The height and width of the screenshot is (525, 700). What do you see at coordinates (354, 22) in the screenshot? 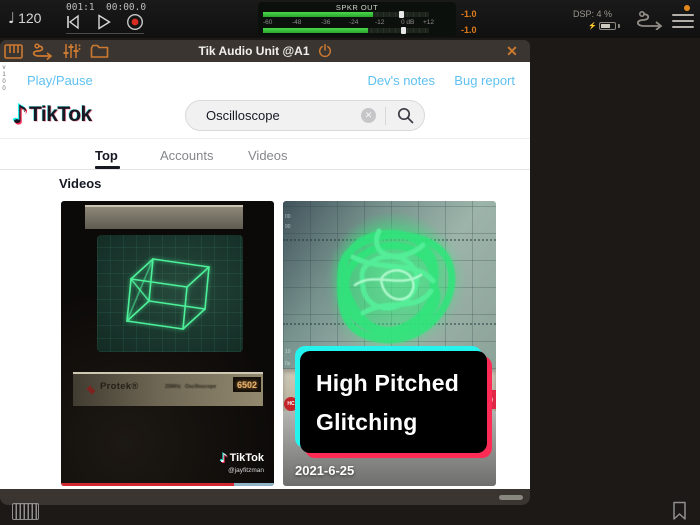
I see `tick-label: -24` at bounding box center [354, 22].